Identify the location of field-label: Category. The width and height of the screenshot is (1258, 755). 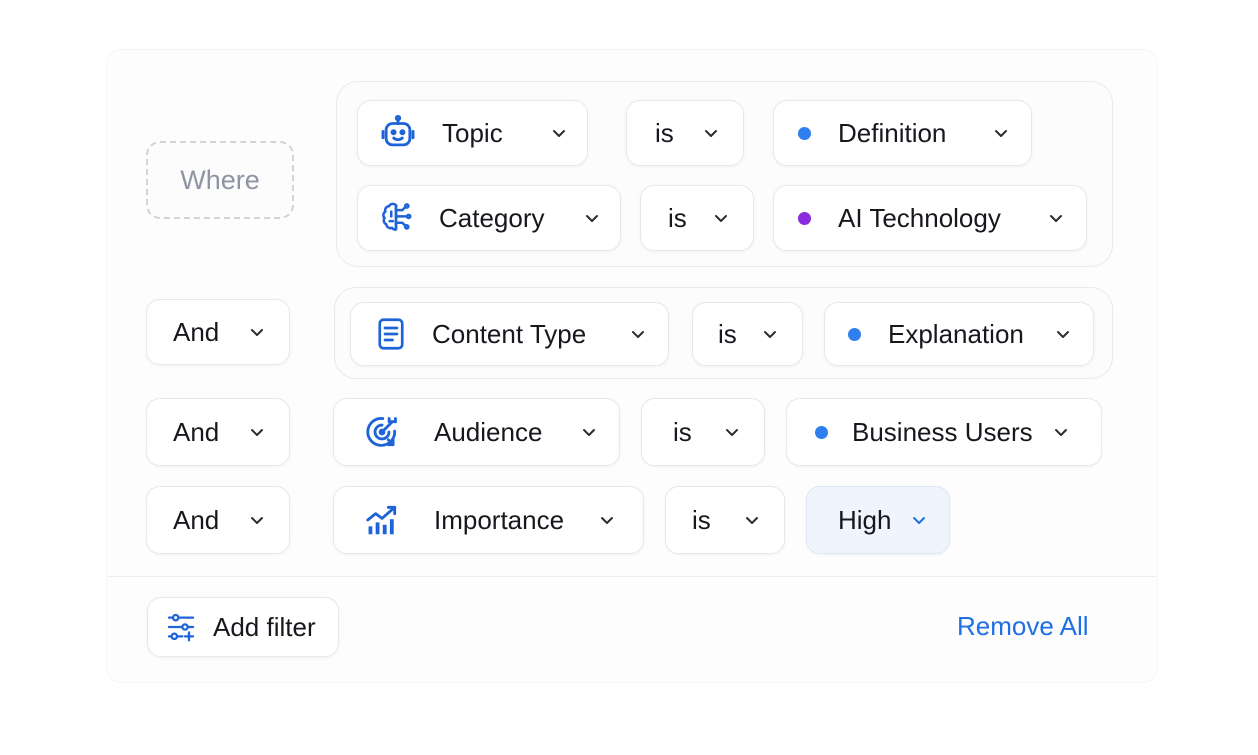
(492, 217).